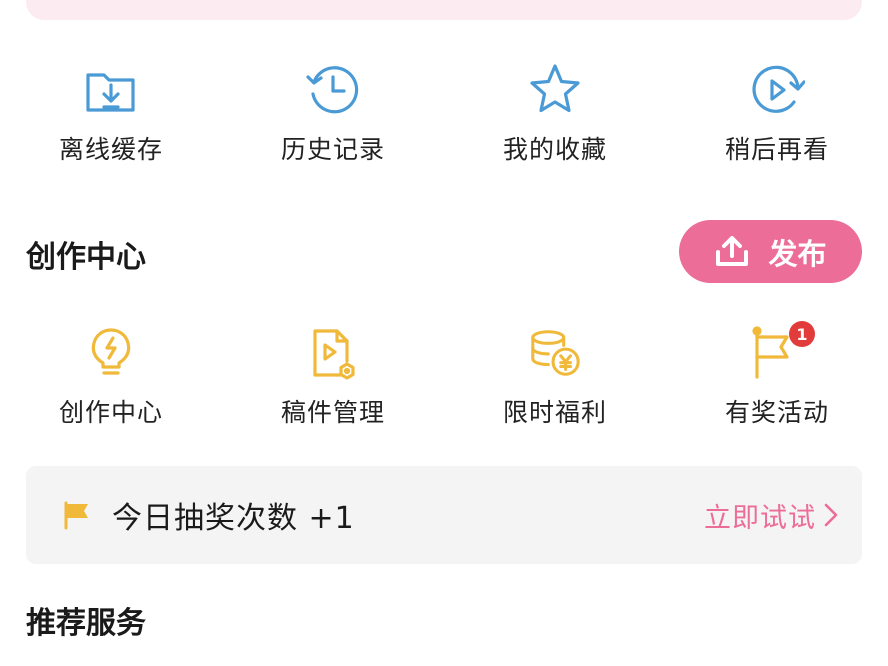  Describe the element at coordinates (555, 353) in the screenshot. I see `coins-icon` at that location.